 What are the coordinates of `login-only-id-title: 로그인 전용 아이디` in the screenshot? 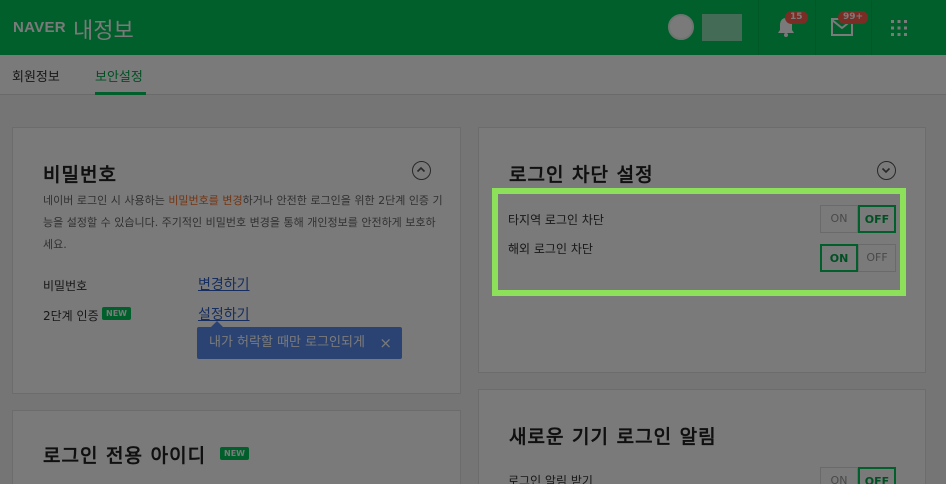 It's located at (125, 456).